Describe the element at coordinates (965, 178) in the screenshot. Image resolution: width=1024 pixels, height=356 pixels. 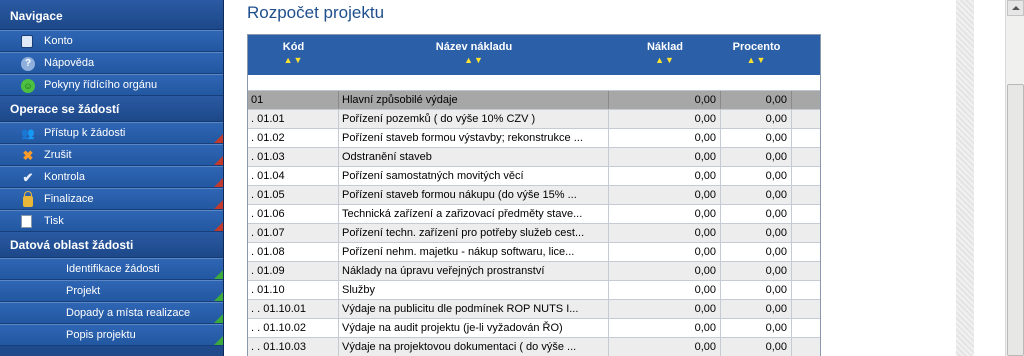
I see `frame-divider` at that location.